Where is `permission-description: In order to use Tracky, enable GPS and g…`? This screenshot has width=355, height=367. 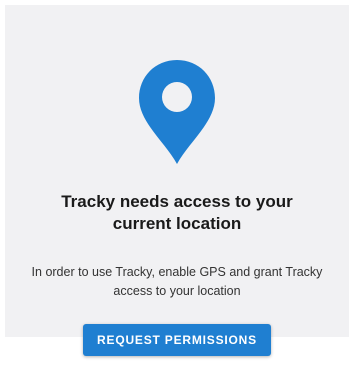
permission-description: In order to use Tracky, enable GPS and g… is located at coordinates (177, 281).